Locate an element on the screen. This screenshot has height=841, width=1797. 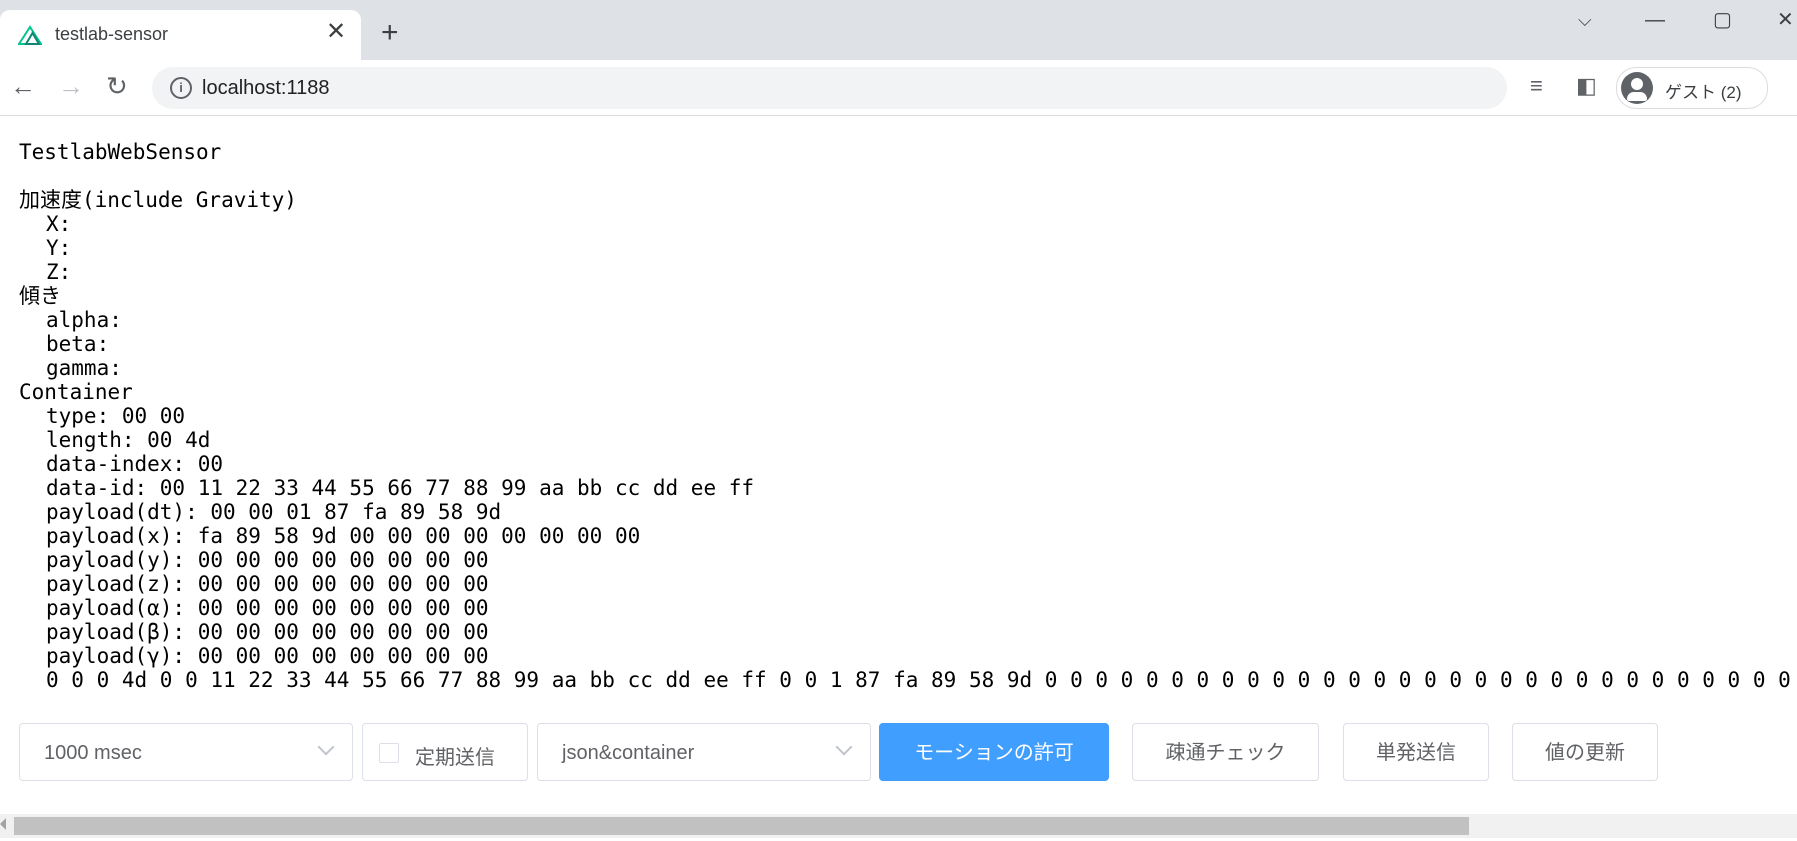
interval-select: 1000 msec is located at coordinates (186, 752).